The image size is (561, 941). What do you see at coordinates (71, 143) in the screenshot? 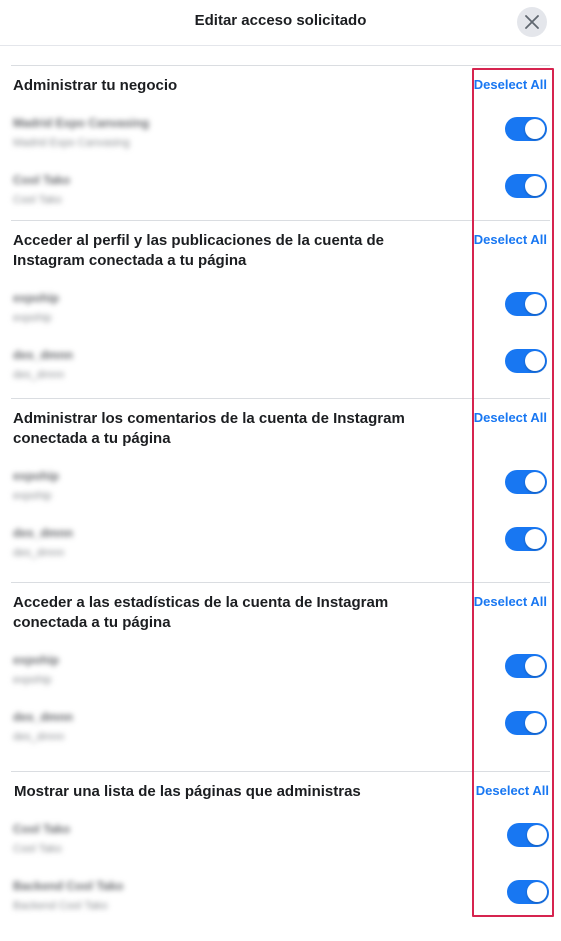
I see `asset-subtitle: Madrid Expo Canvasing` at bounding box center [71, 143].